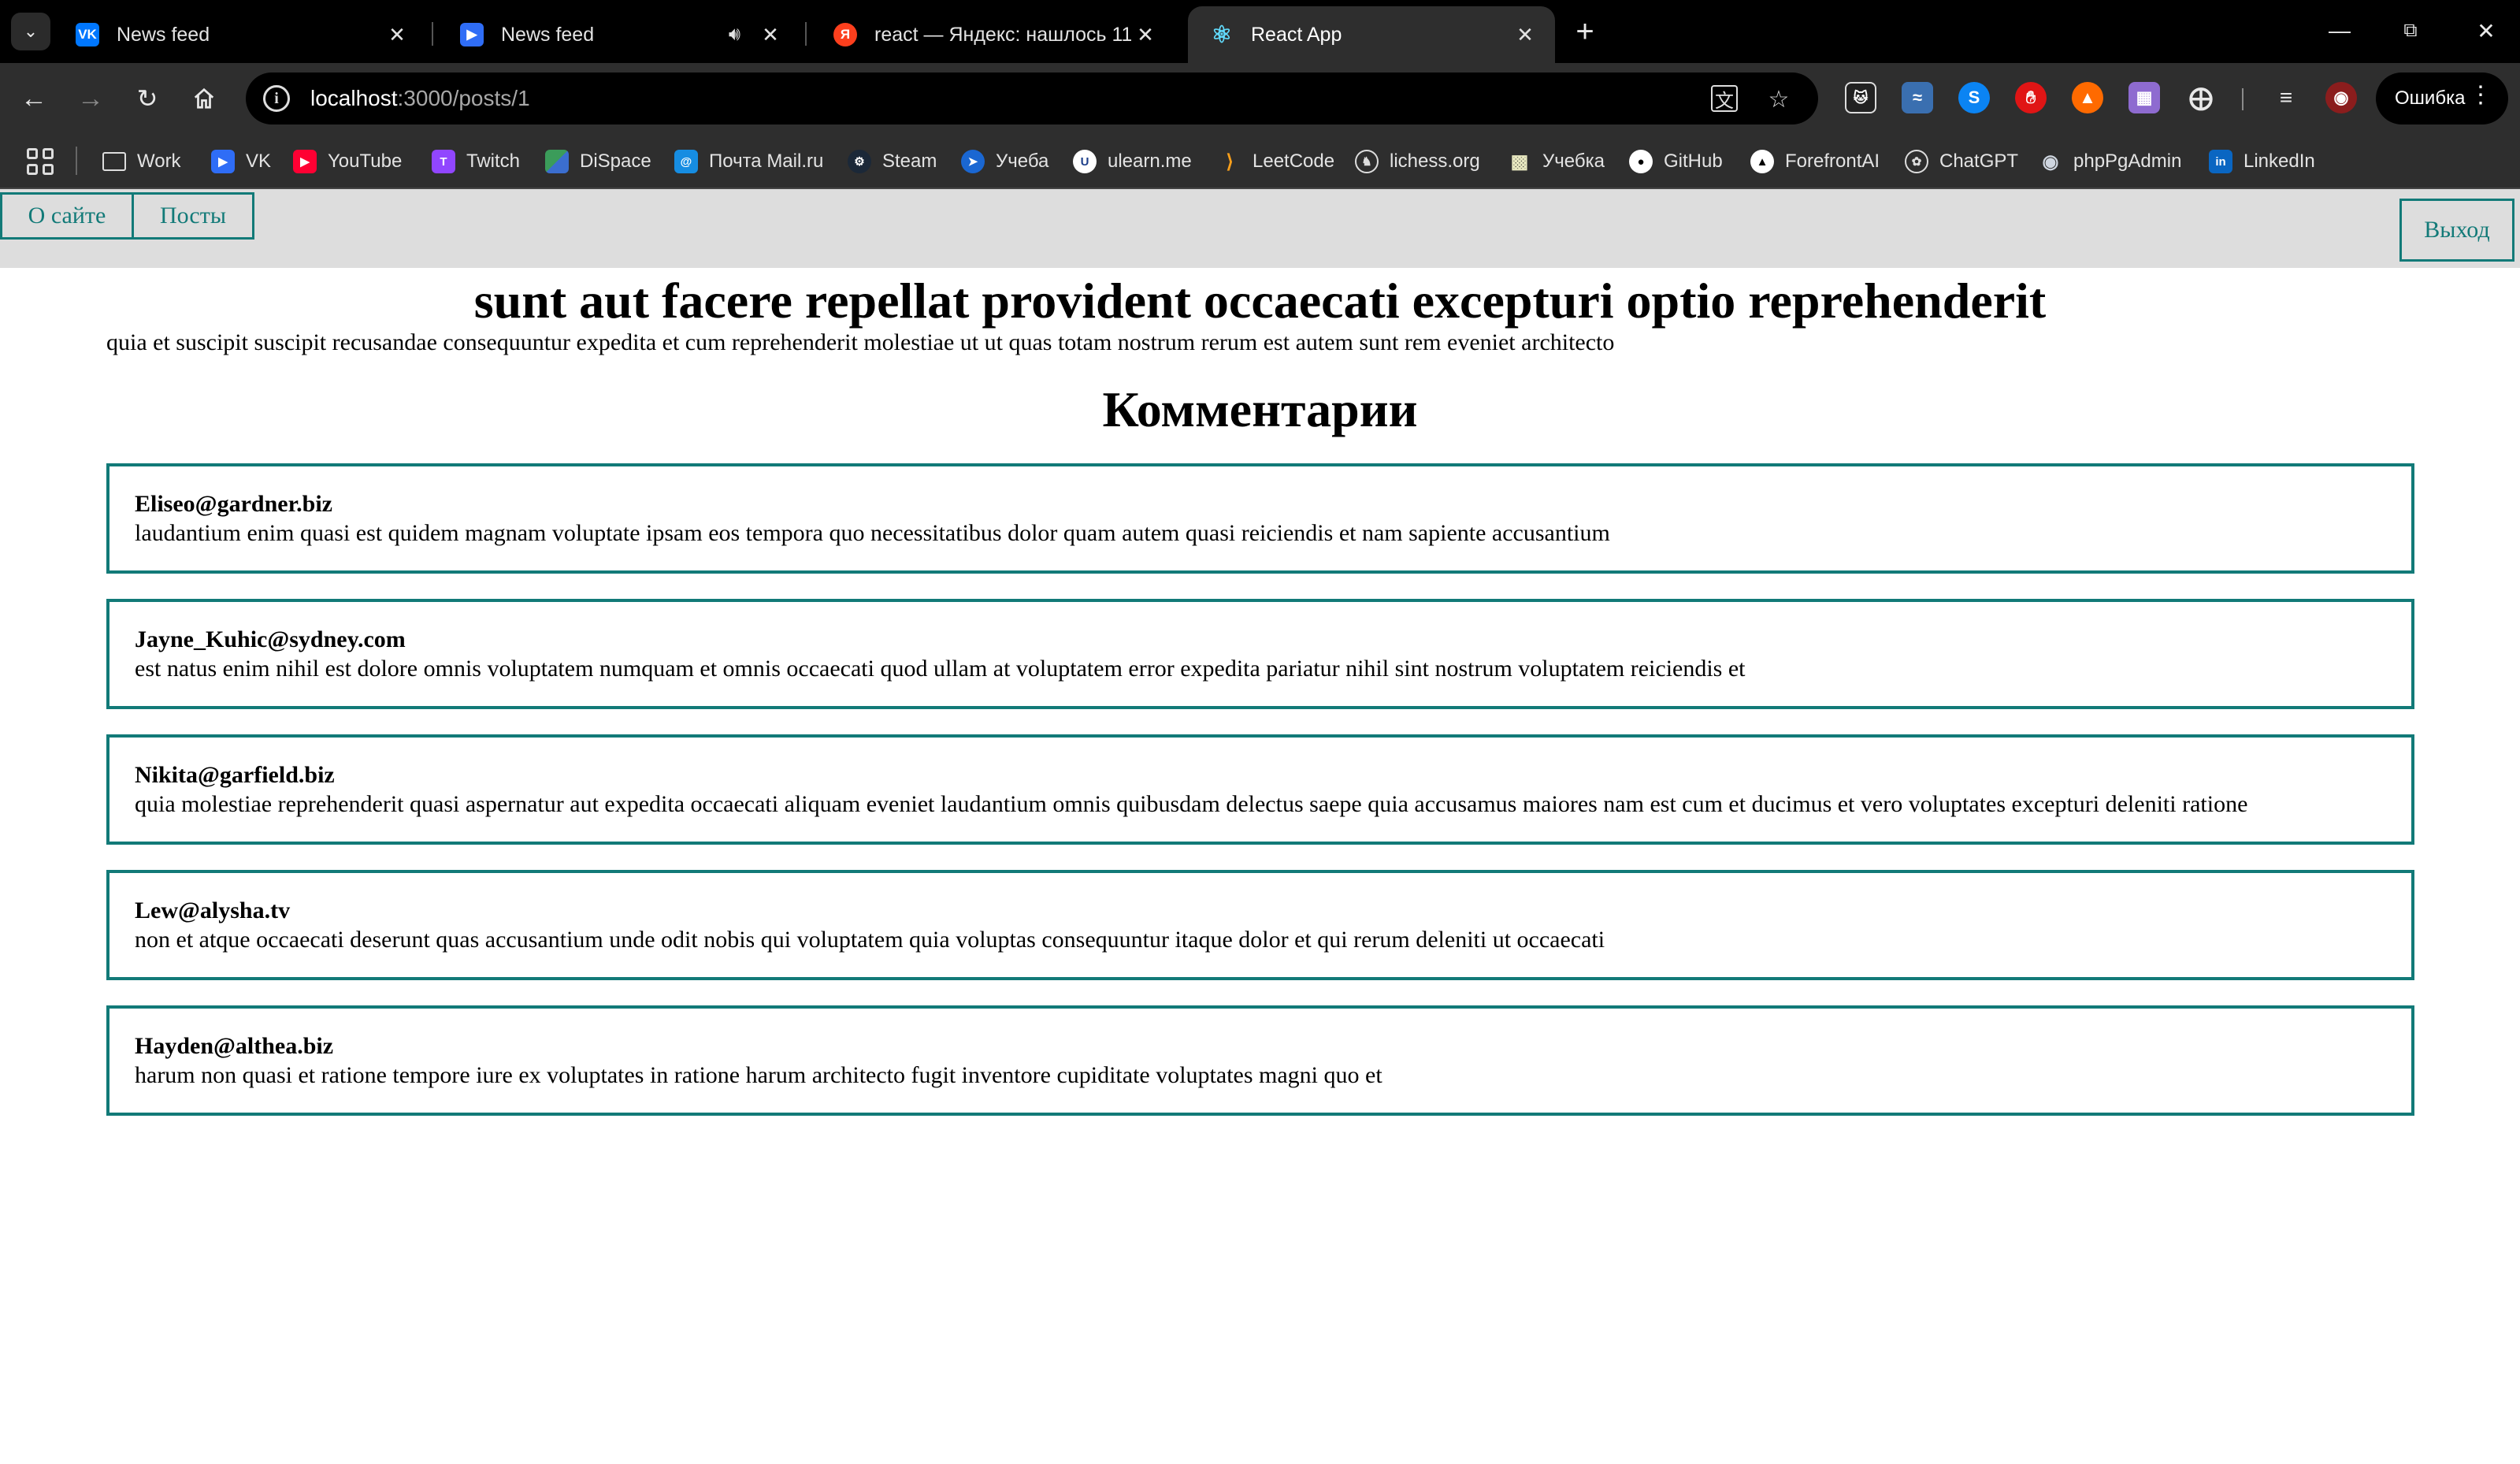 The image size is (2520, 1464). What do you see at coordinates (76, 161) in the screenshot?
I see `bookmarks-separator` at bounding box center [76, 161].